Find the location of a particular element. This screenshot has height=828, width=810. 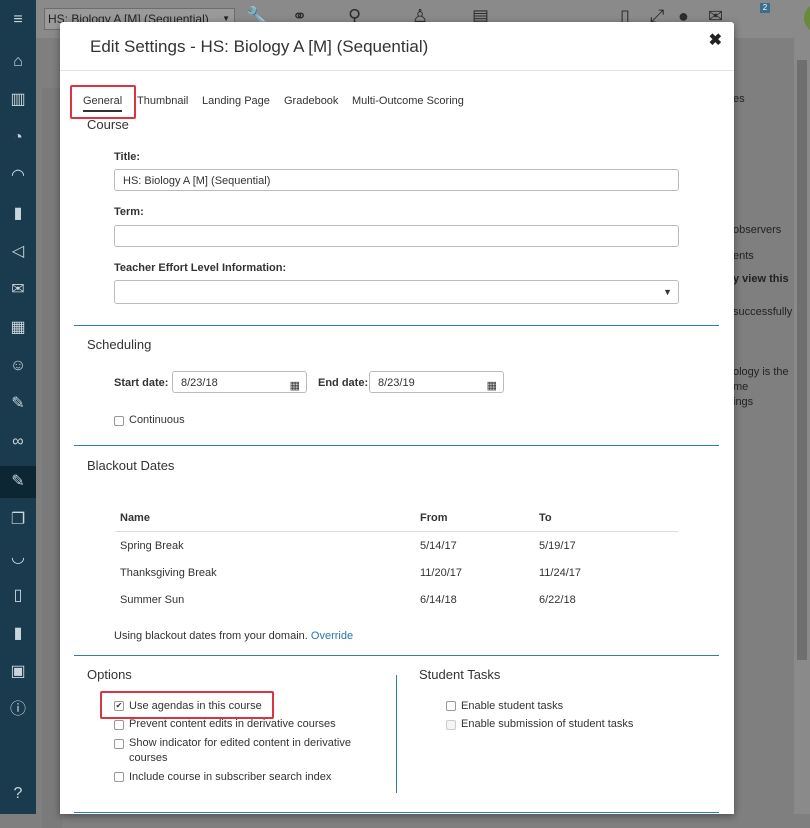

pie-chart-icon: ◔ is located at coordinates (18, 138).